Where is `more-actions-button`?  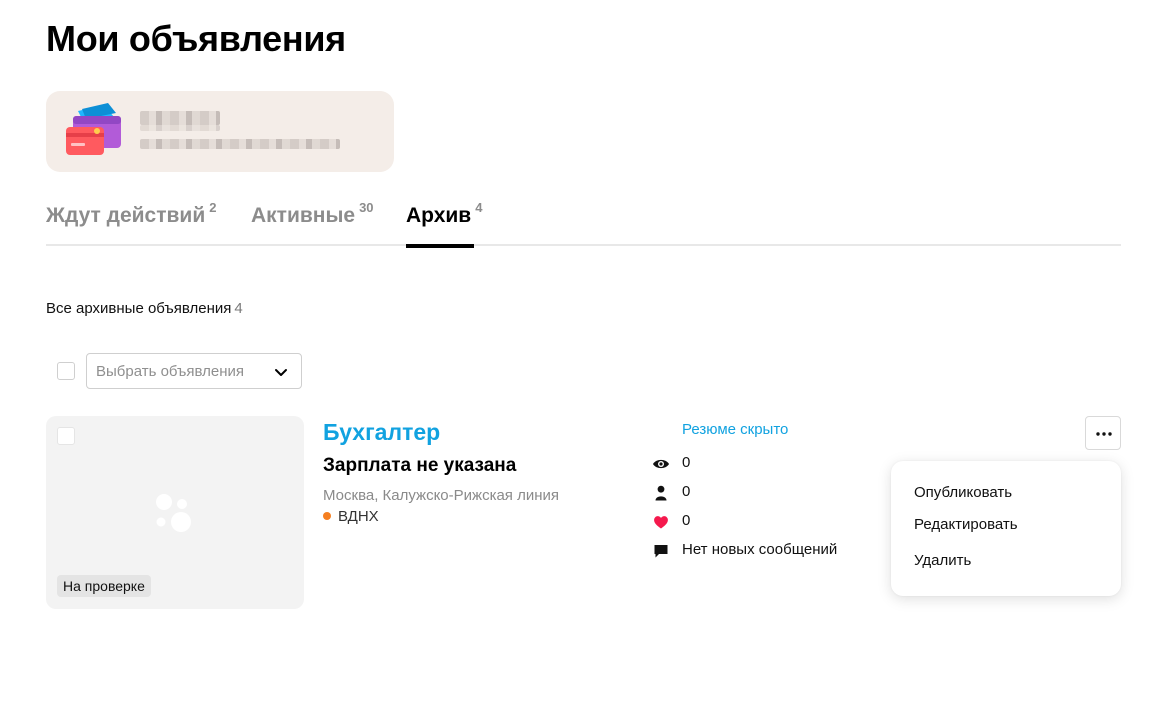
more-actions-button is located at coordinates (1103, 433).